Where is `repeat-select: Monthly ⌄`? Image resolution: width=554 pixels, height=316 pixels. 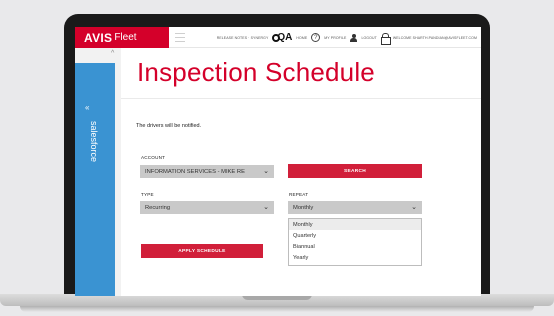 repeat-select: Monthly ⌄ is located at coordinates (355, 207).